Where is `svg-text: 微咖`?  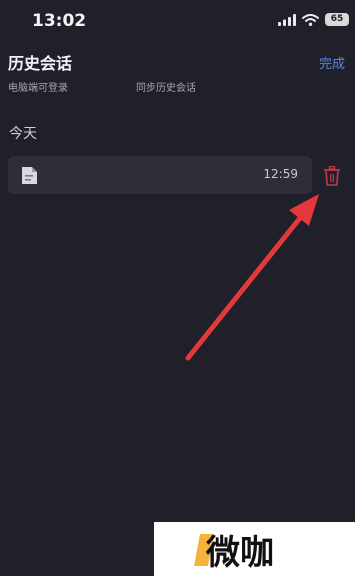
svg-text: 微咖 is located at coordinates (239, 553).